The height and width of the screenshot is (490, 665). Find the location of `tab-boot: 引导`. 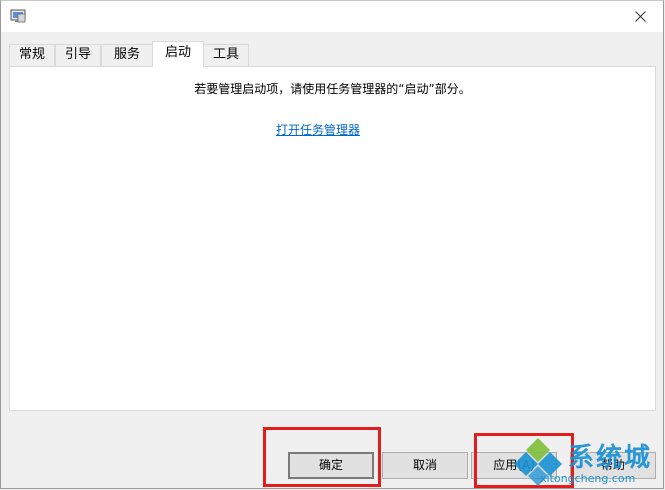

tab-boot: 引导 is located at coordinates (78, 55).